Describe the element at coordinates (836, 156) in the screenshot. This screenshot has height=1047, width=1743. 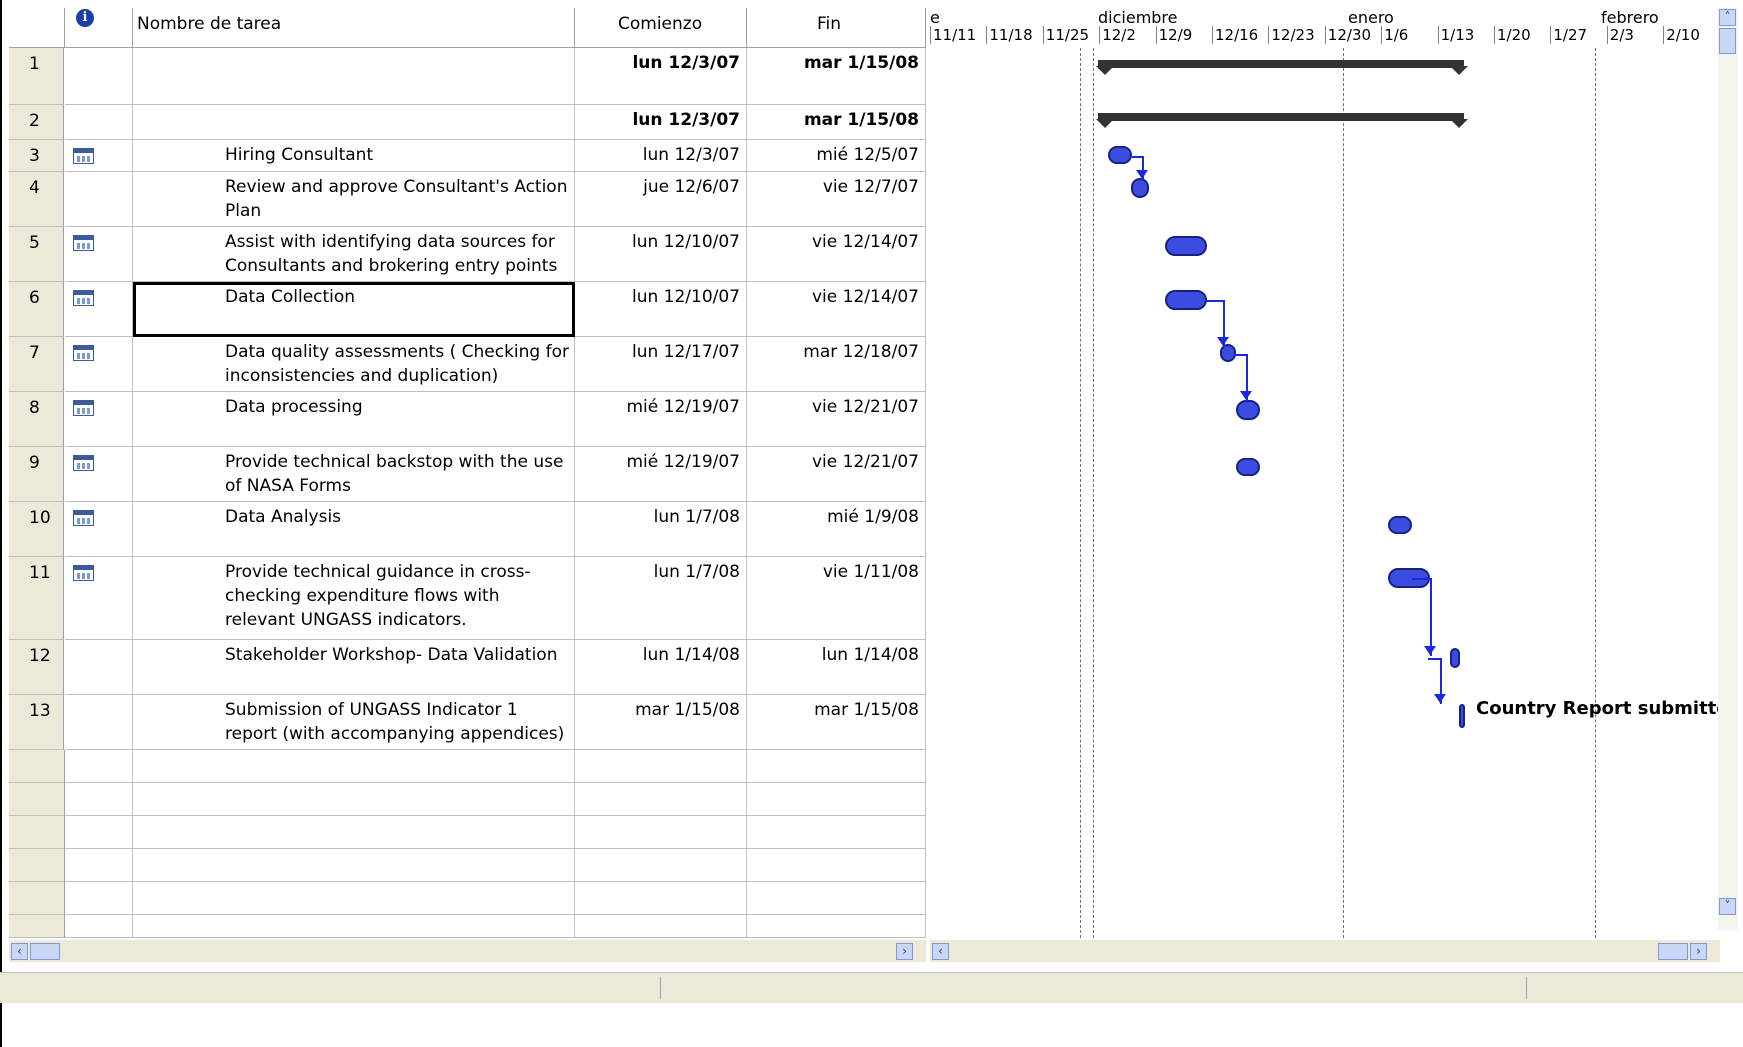
I see `finish-date-cell: mié 12/5/07` at that location.